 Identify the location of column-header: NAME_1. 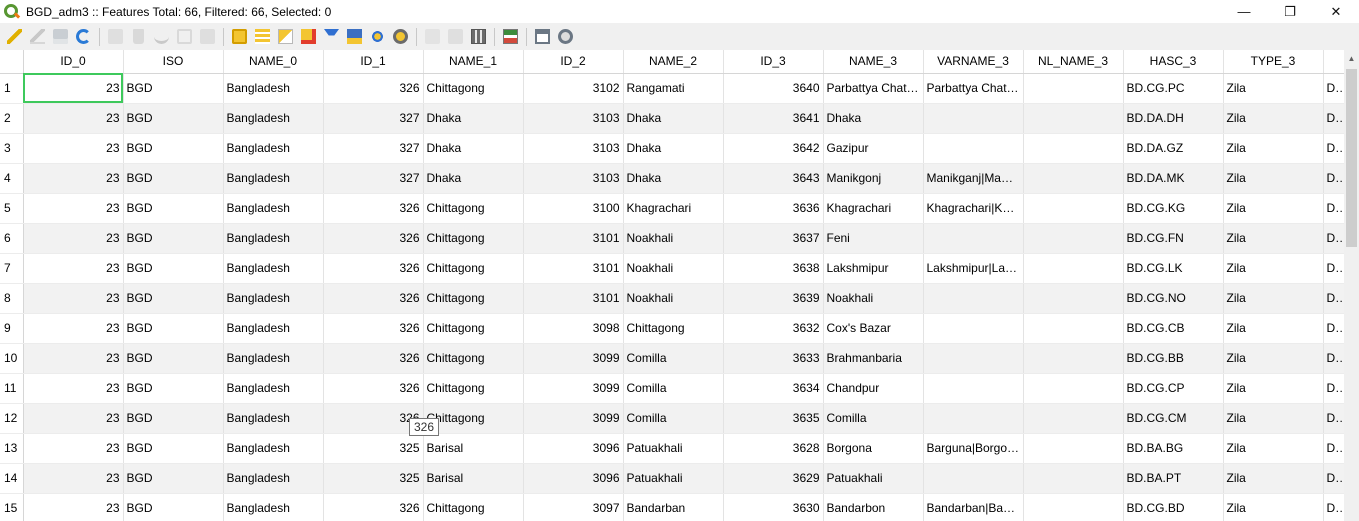
(473, 62).